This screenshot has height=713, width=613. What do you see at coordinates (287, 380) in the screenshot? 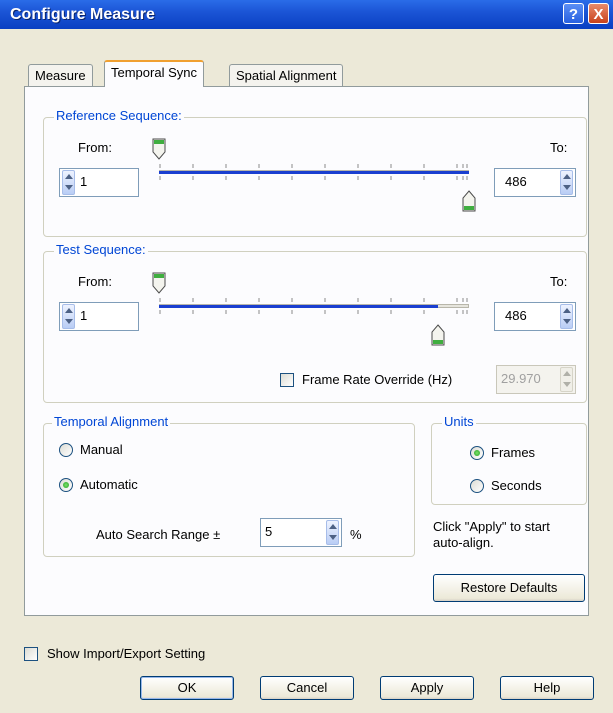
I see `frame-rate-override-checkbox` at bounding box center [287, 380].